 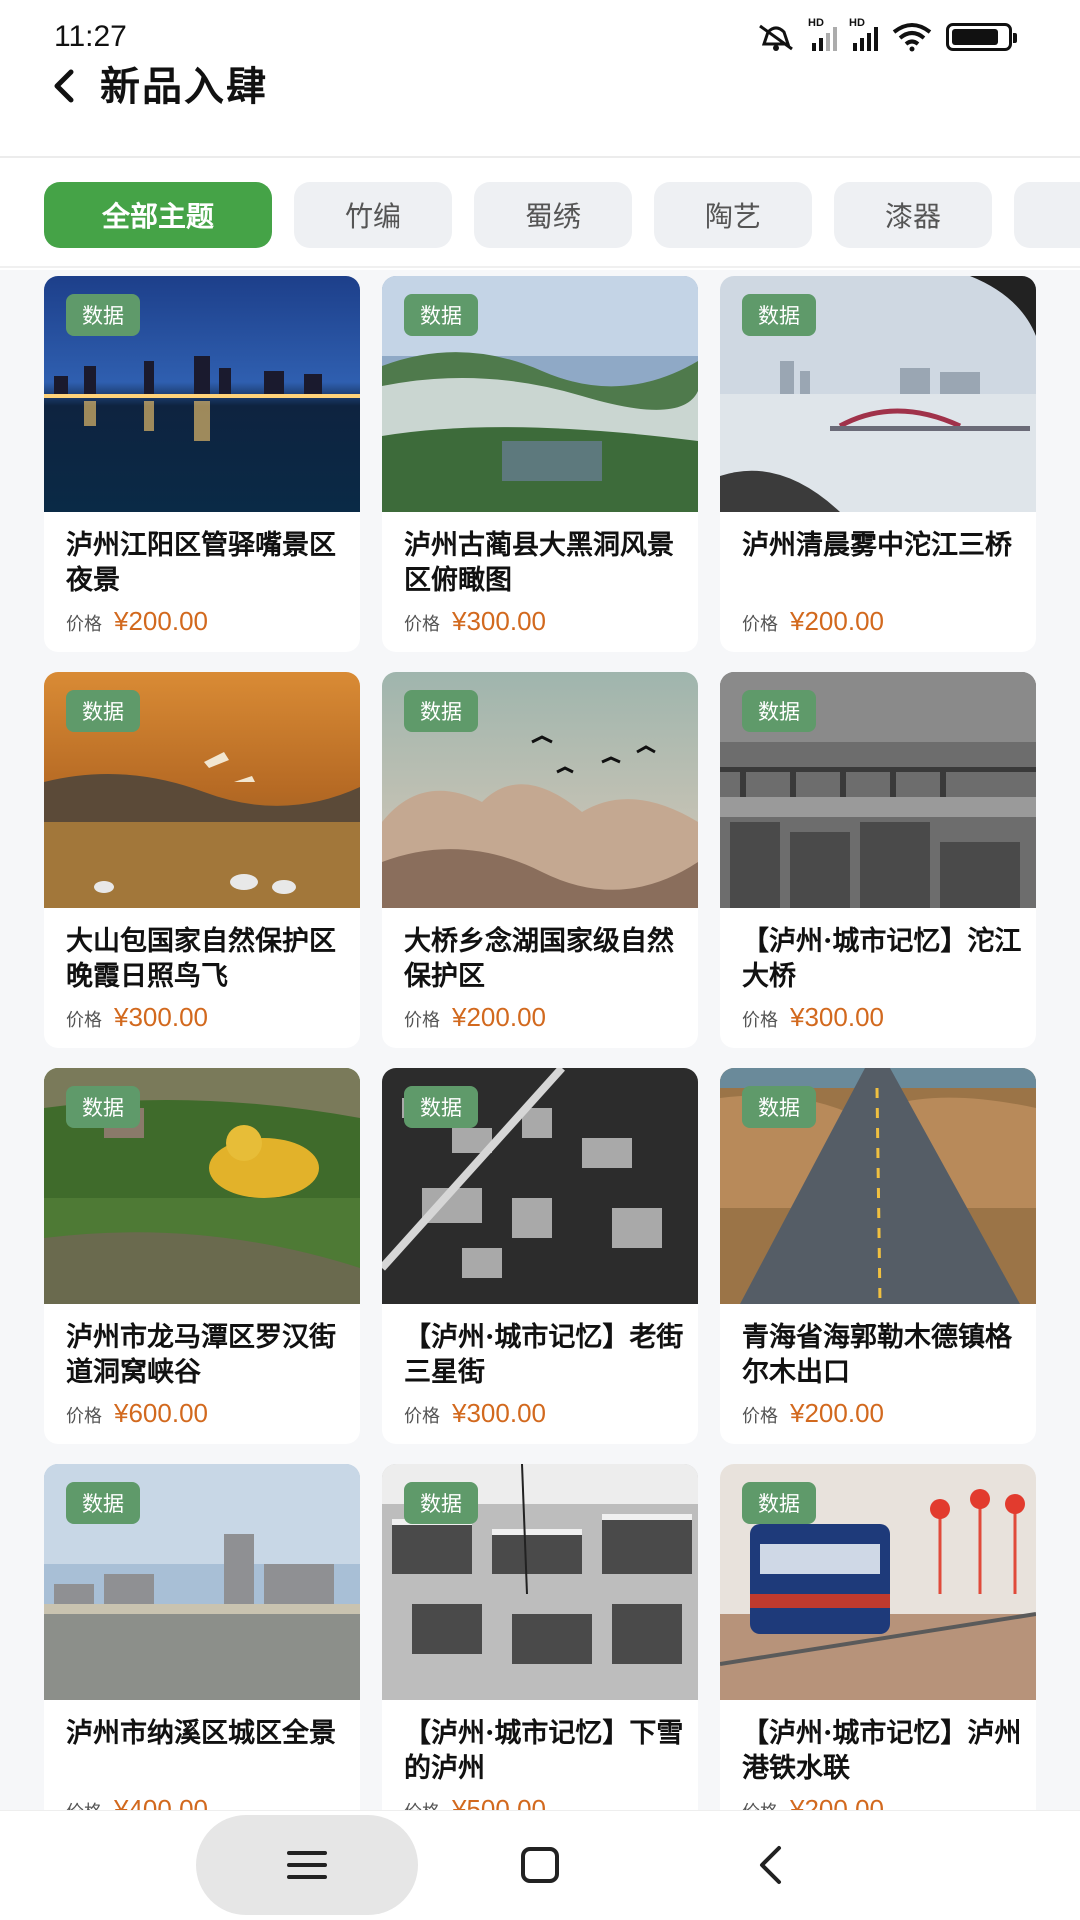 I want to click on product-card: 数据泸州市龙马潭区罗汉街道洞窝峡谷价格 ¥600.00, so click(x=202, y=1256).